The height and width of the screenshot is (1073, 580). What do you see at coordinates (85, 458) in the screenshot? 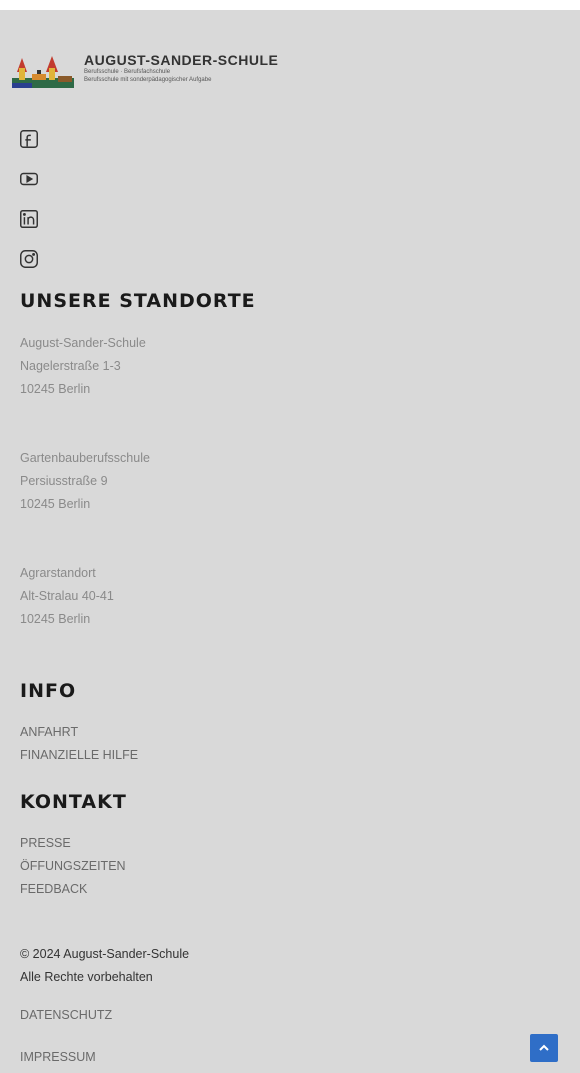
I see `location-name: Gartenbauberufsschule` at bounding box center [85, 458].